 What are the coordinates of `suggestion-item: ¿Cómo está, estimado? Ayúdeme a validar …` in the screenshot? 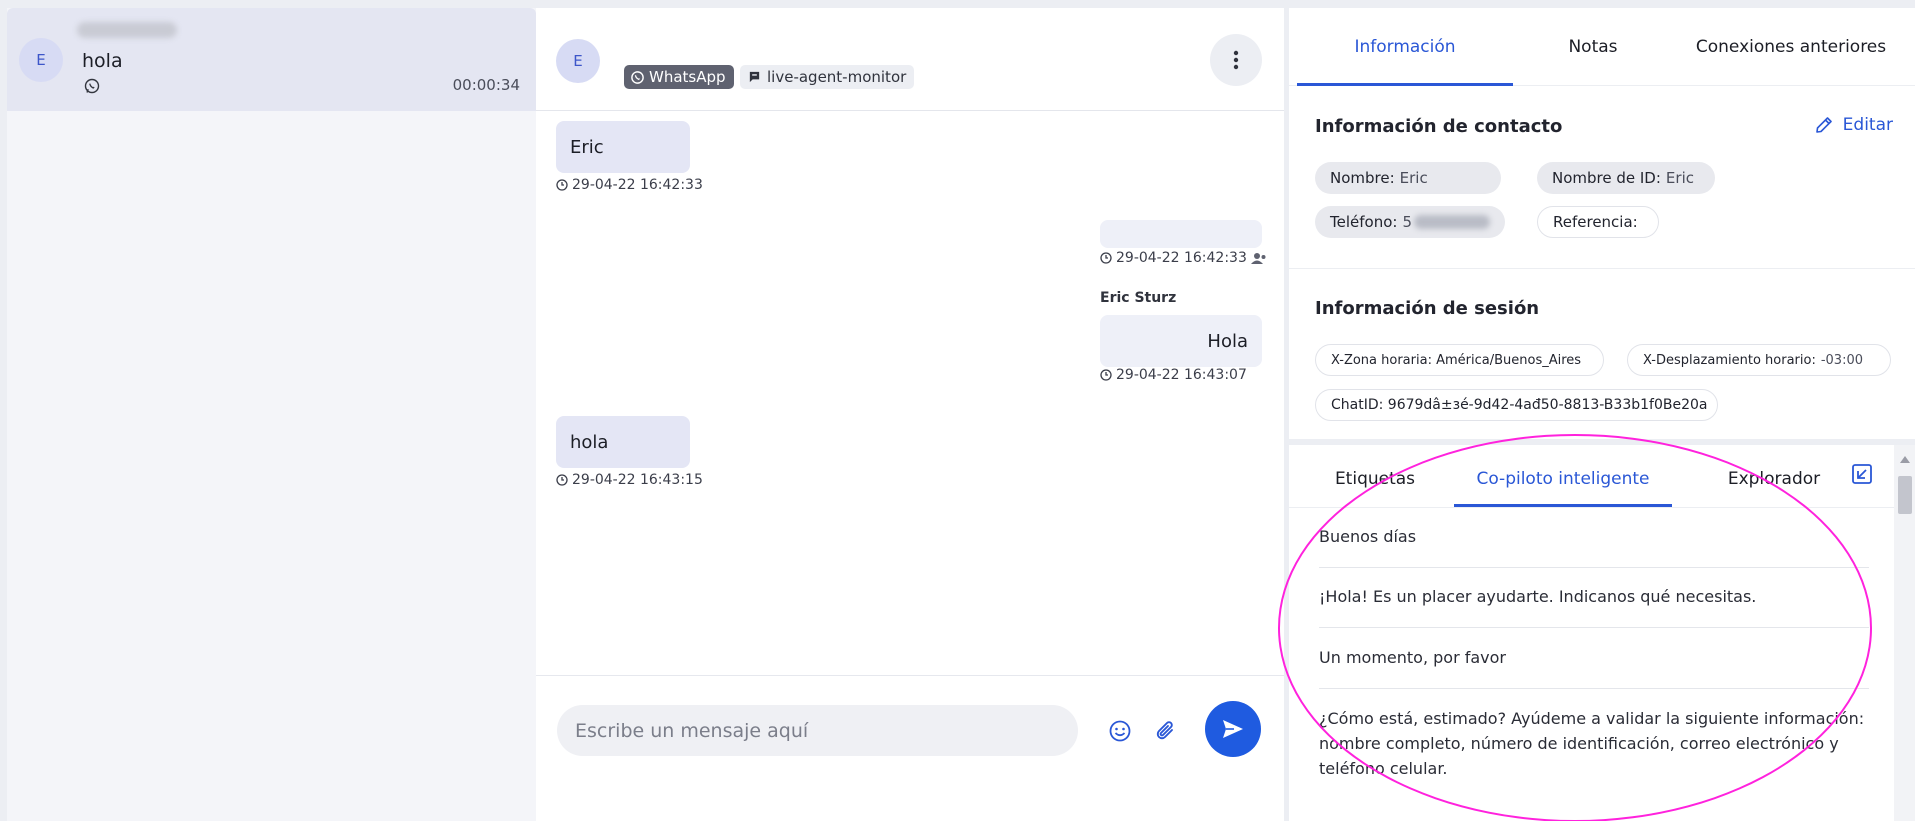 It's located at (1593, 743).